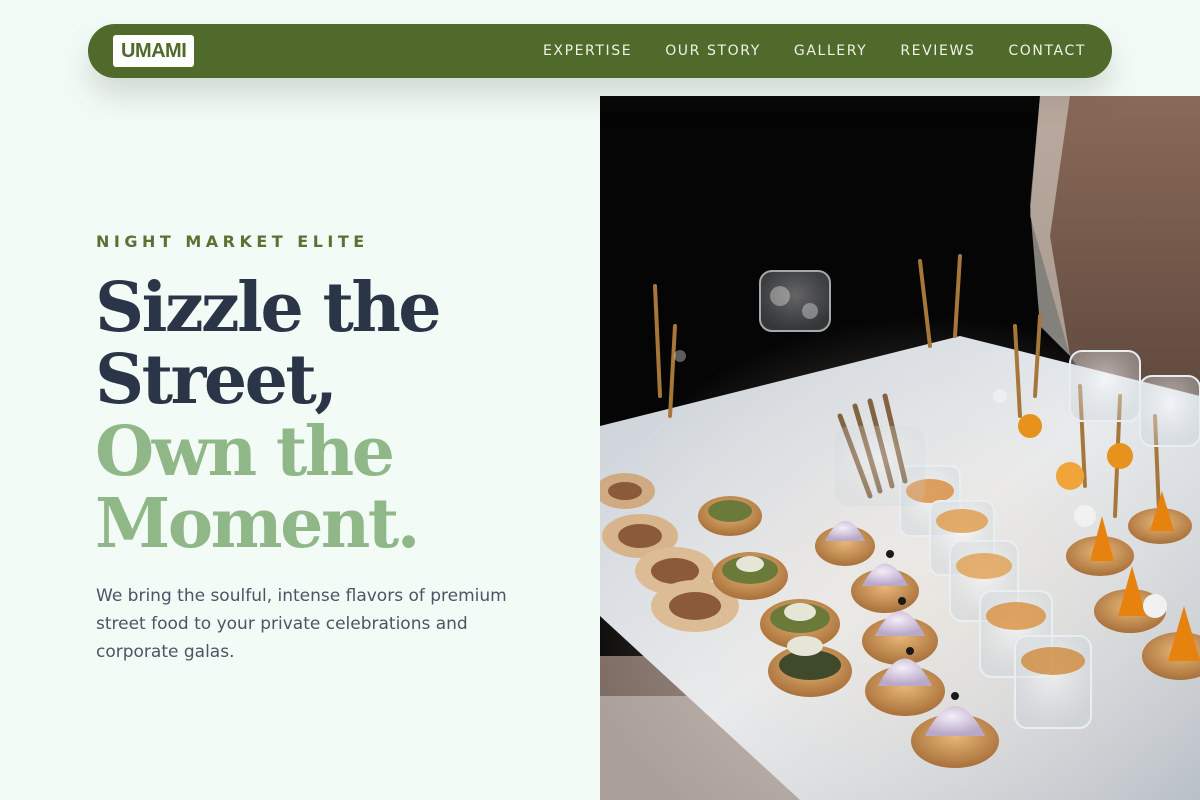 This screenshot has height=800, width=1200. What do you see at coordinates (830, 51) in the screenshot?
I see `nav-link-gallery: GALLERY` at bounding box center [830, 51].